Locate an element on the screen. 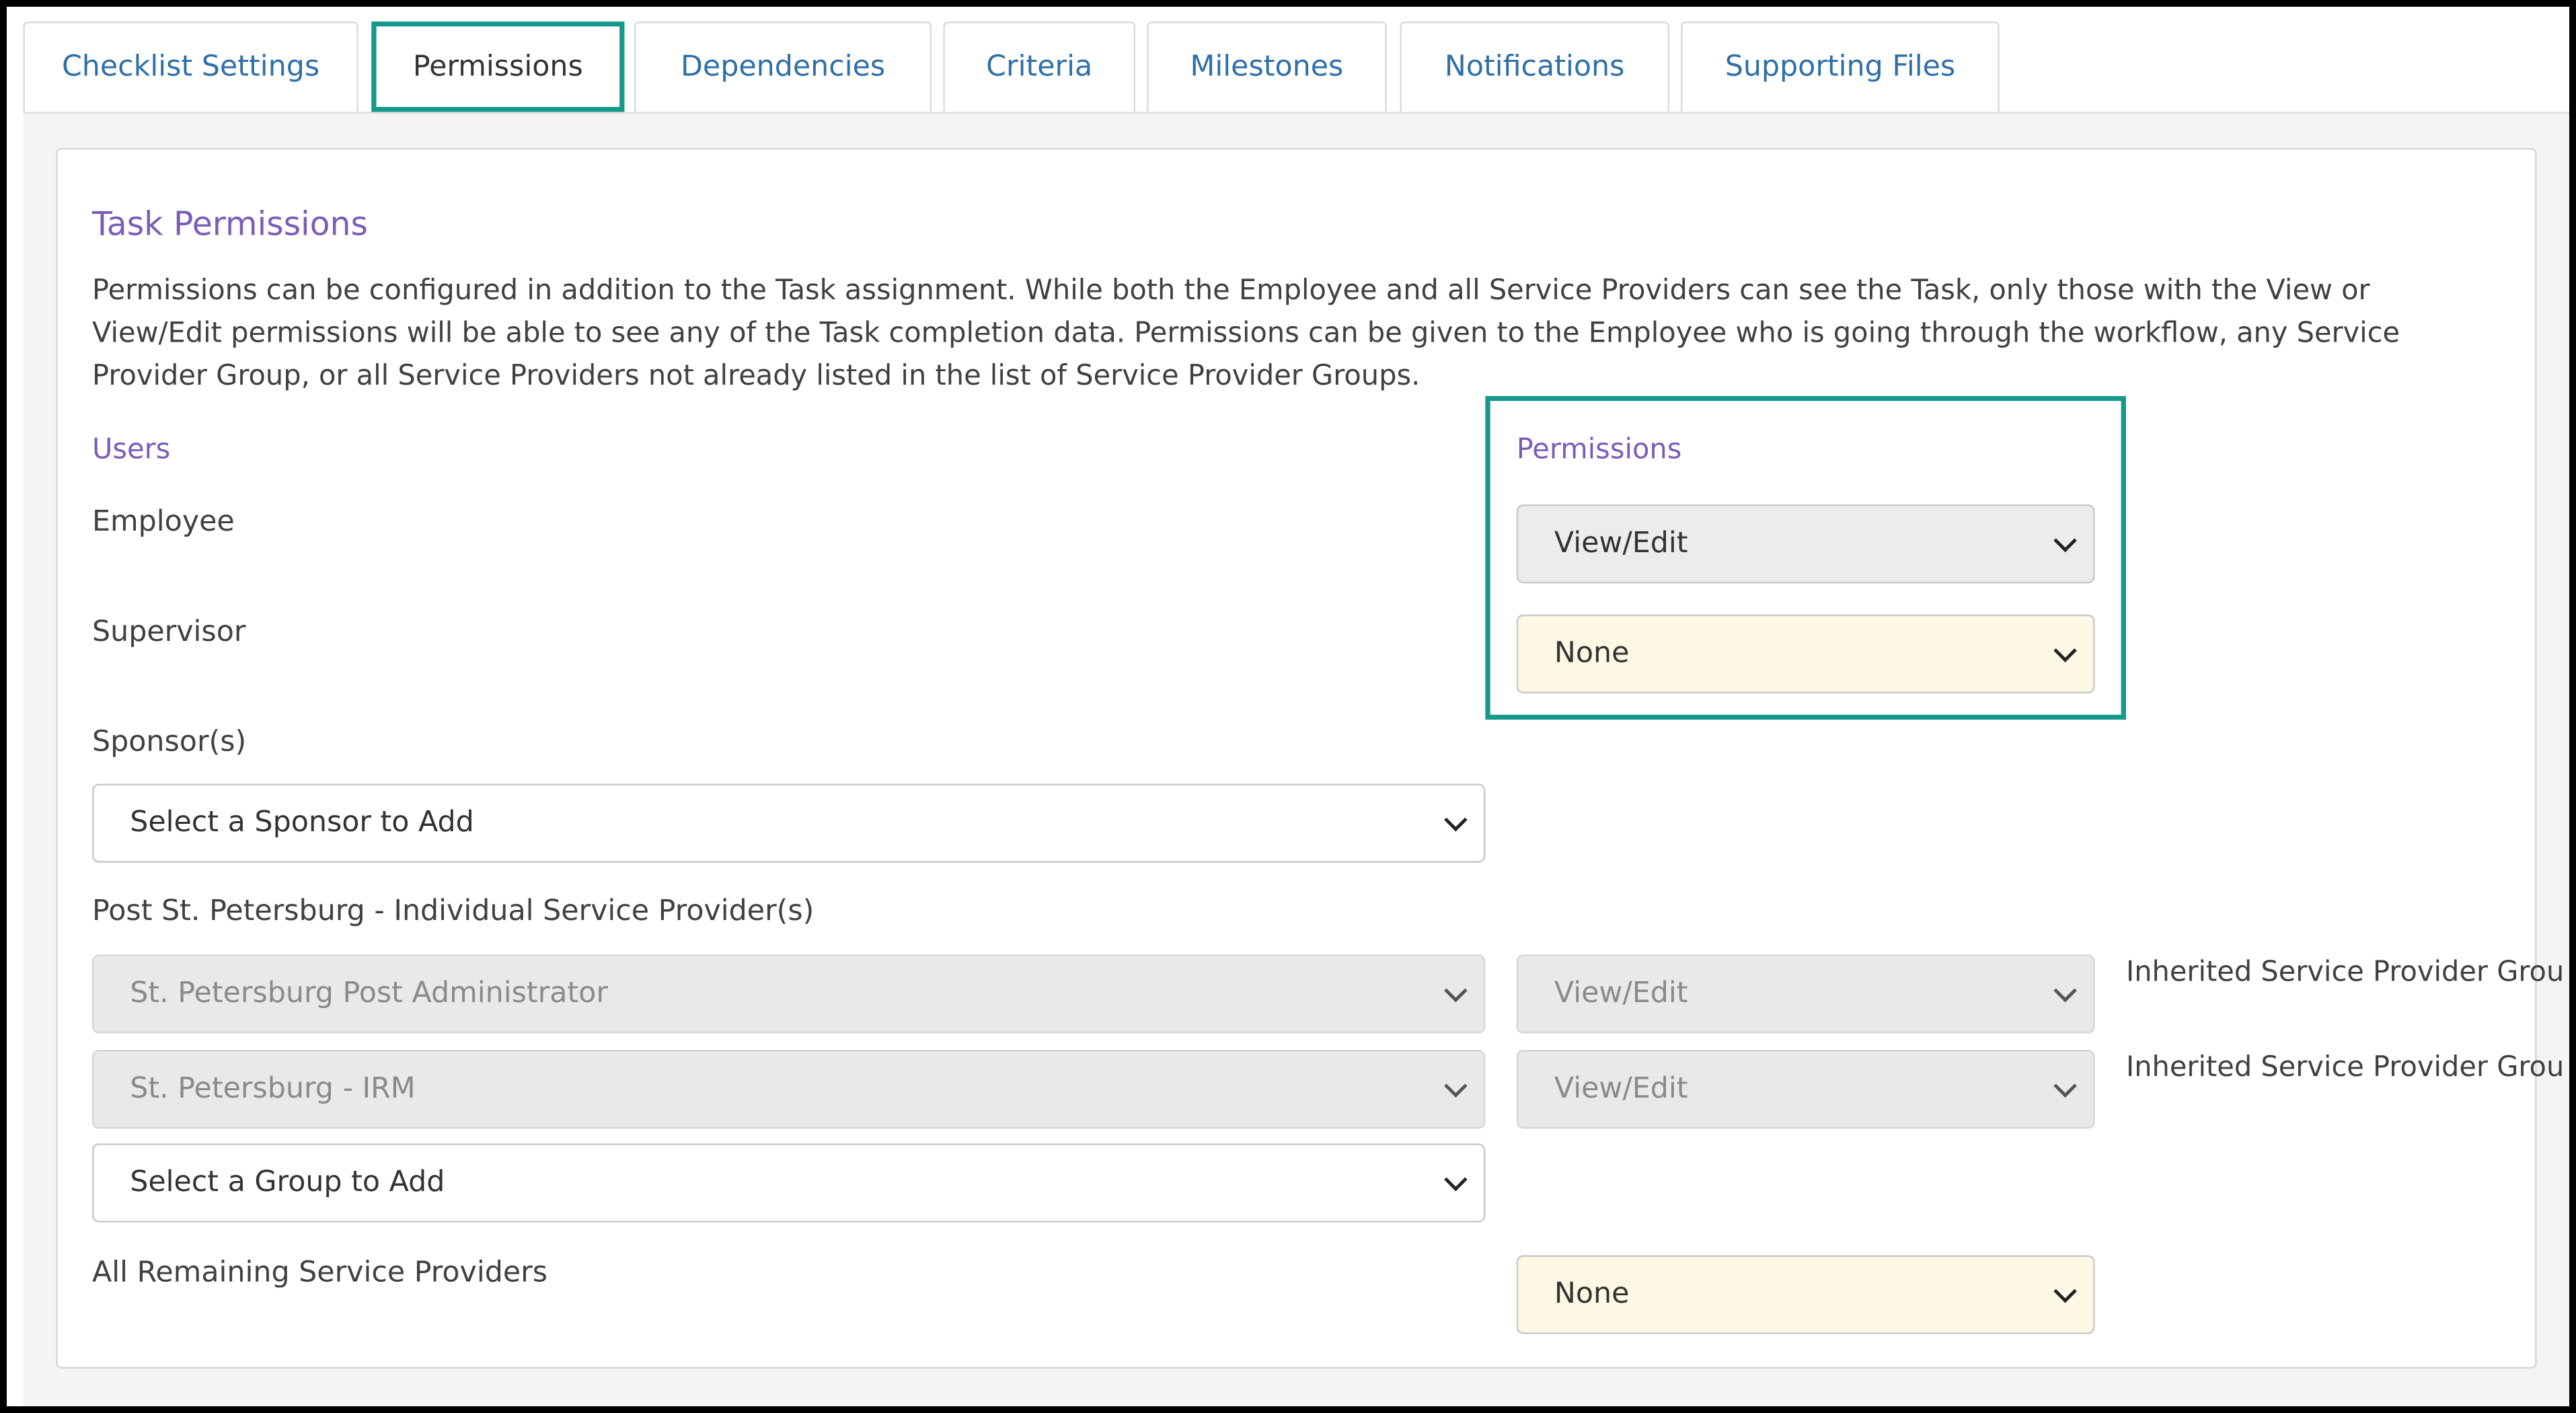 The width and height of the screenshot is (2576, 1413). supervisor-permission-value: None is located at coordinates (1592, 654).